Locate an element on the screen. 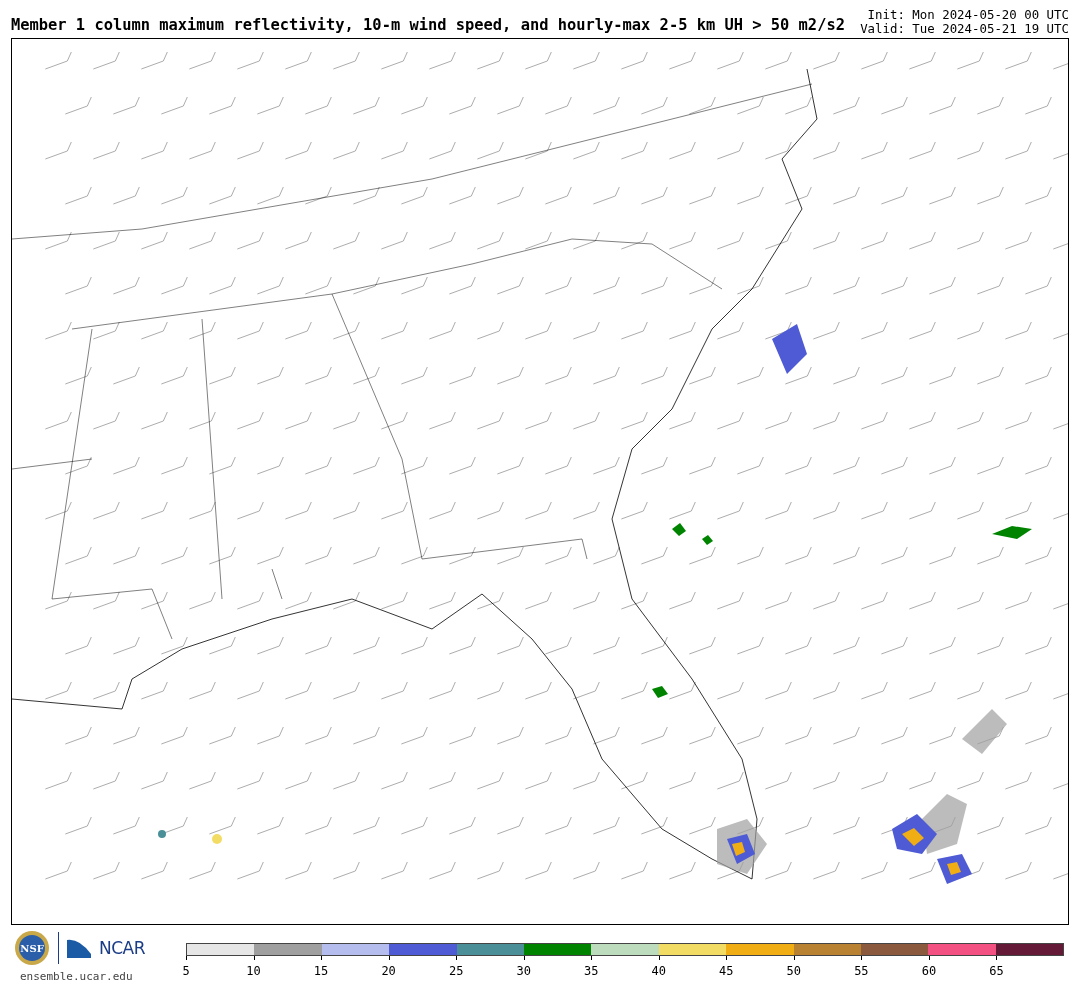  scale-label: 35 is located at coordinates (591, 971).